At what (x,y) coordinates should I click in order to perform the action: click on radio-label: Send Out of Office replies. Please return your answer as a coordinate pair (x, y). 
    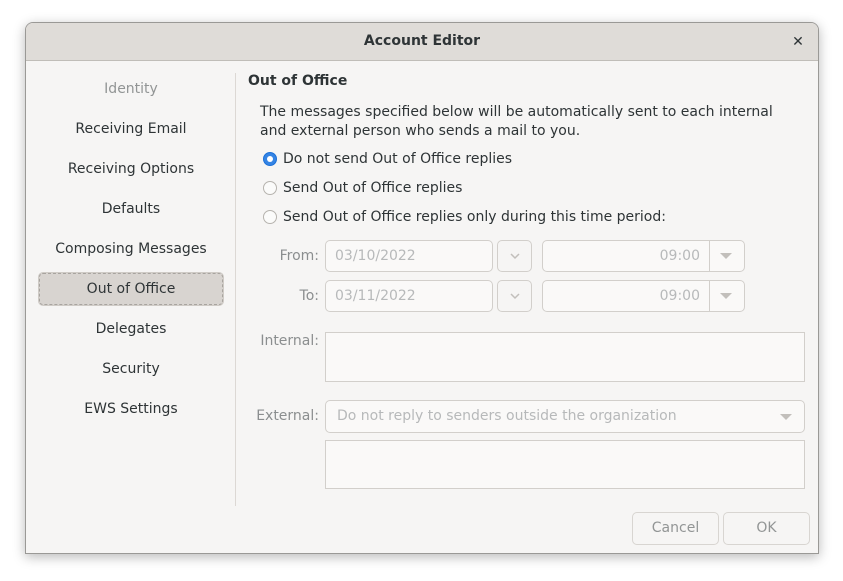
    Looking at the image, I should click on (373, 188).